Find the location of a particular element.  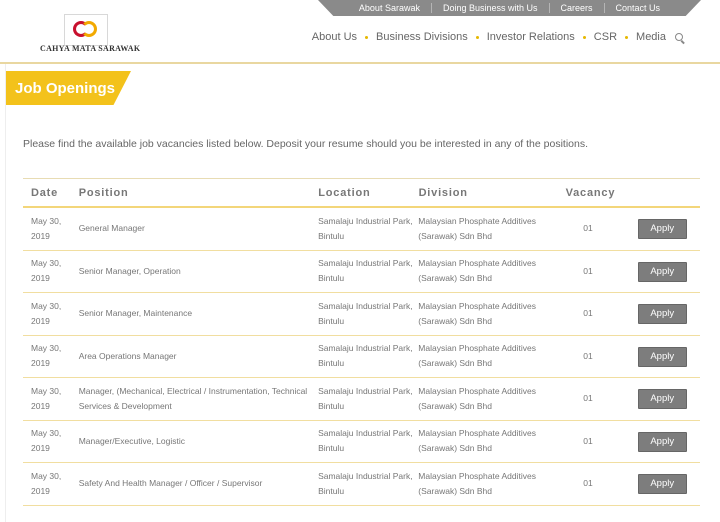

job-position: Senior Manager, Maintenance is located at coordinates (135, 313).